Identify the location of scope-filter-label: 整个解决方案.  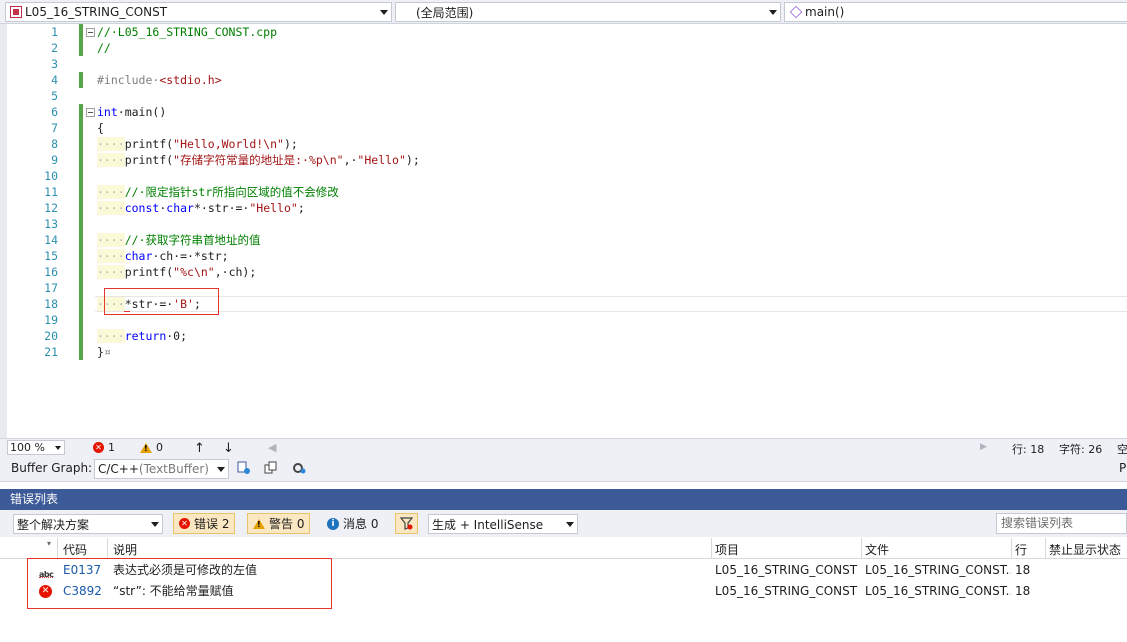
(53, 524).